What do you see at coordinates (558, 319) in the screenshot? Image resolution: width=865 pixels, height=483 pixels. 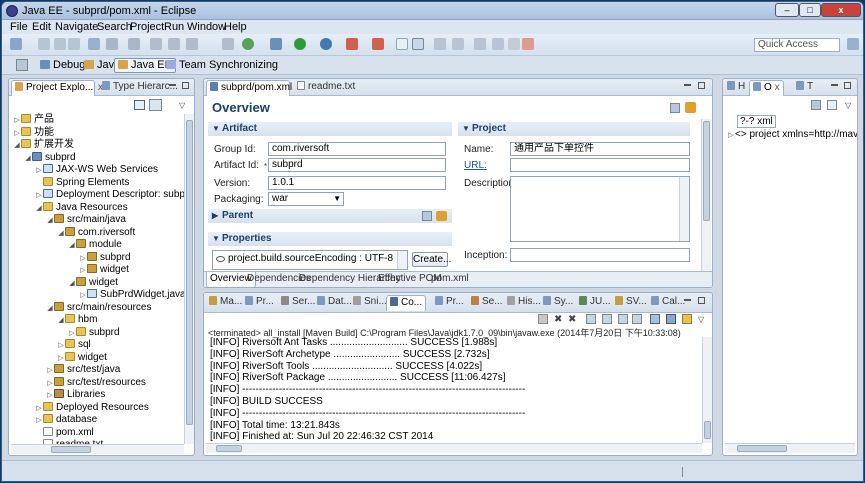 I see `remove-launch-icon: ✖` at bounding box center [558, 319].